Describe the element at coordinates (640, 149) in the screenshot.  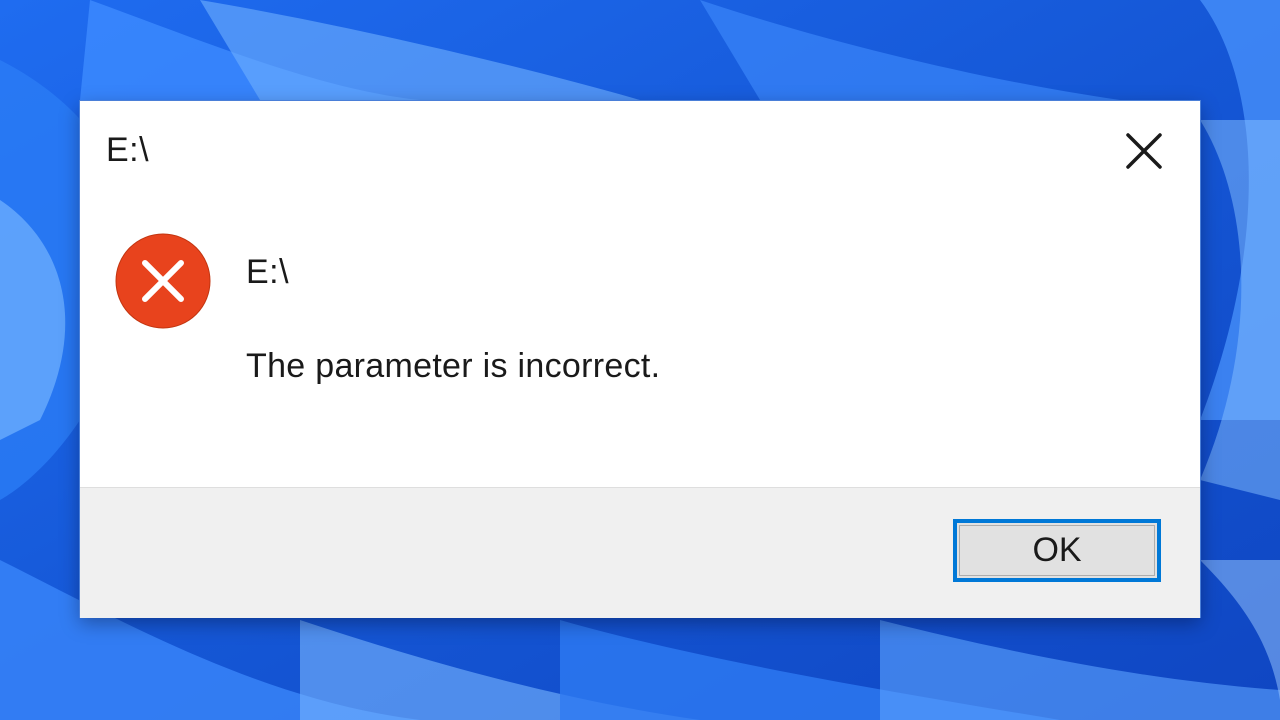
I see `dialog-titlebar: E:\` at that location.